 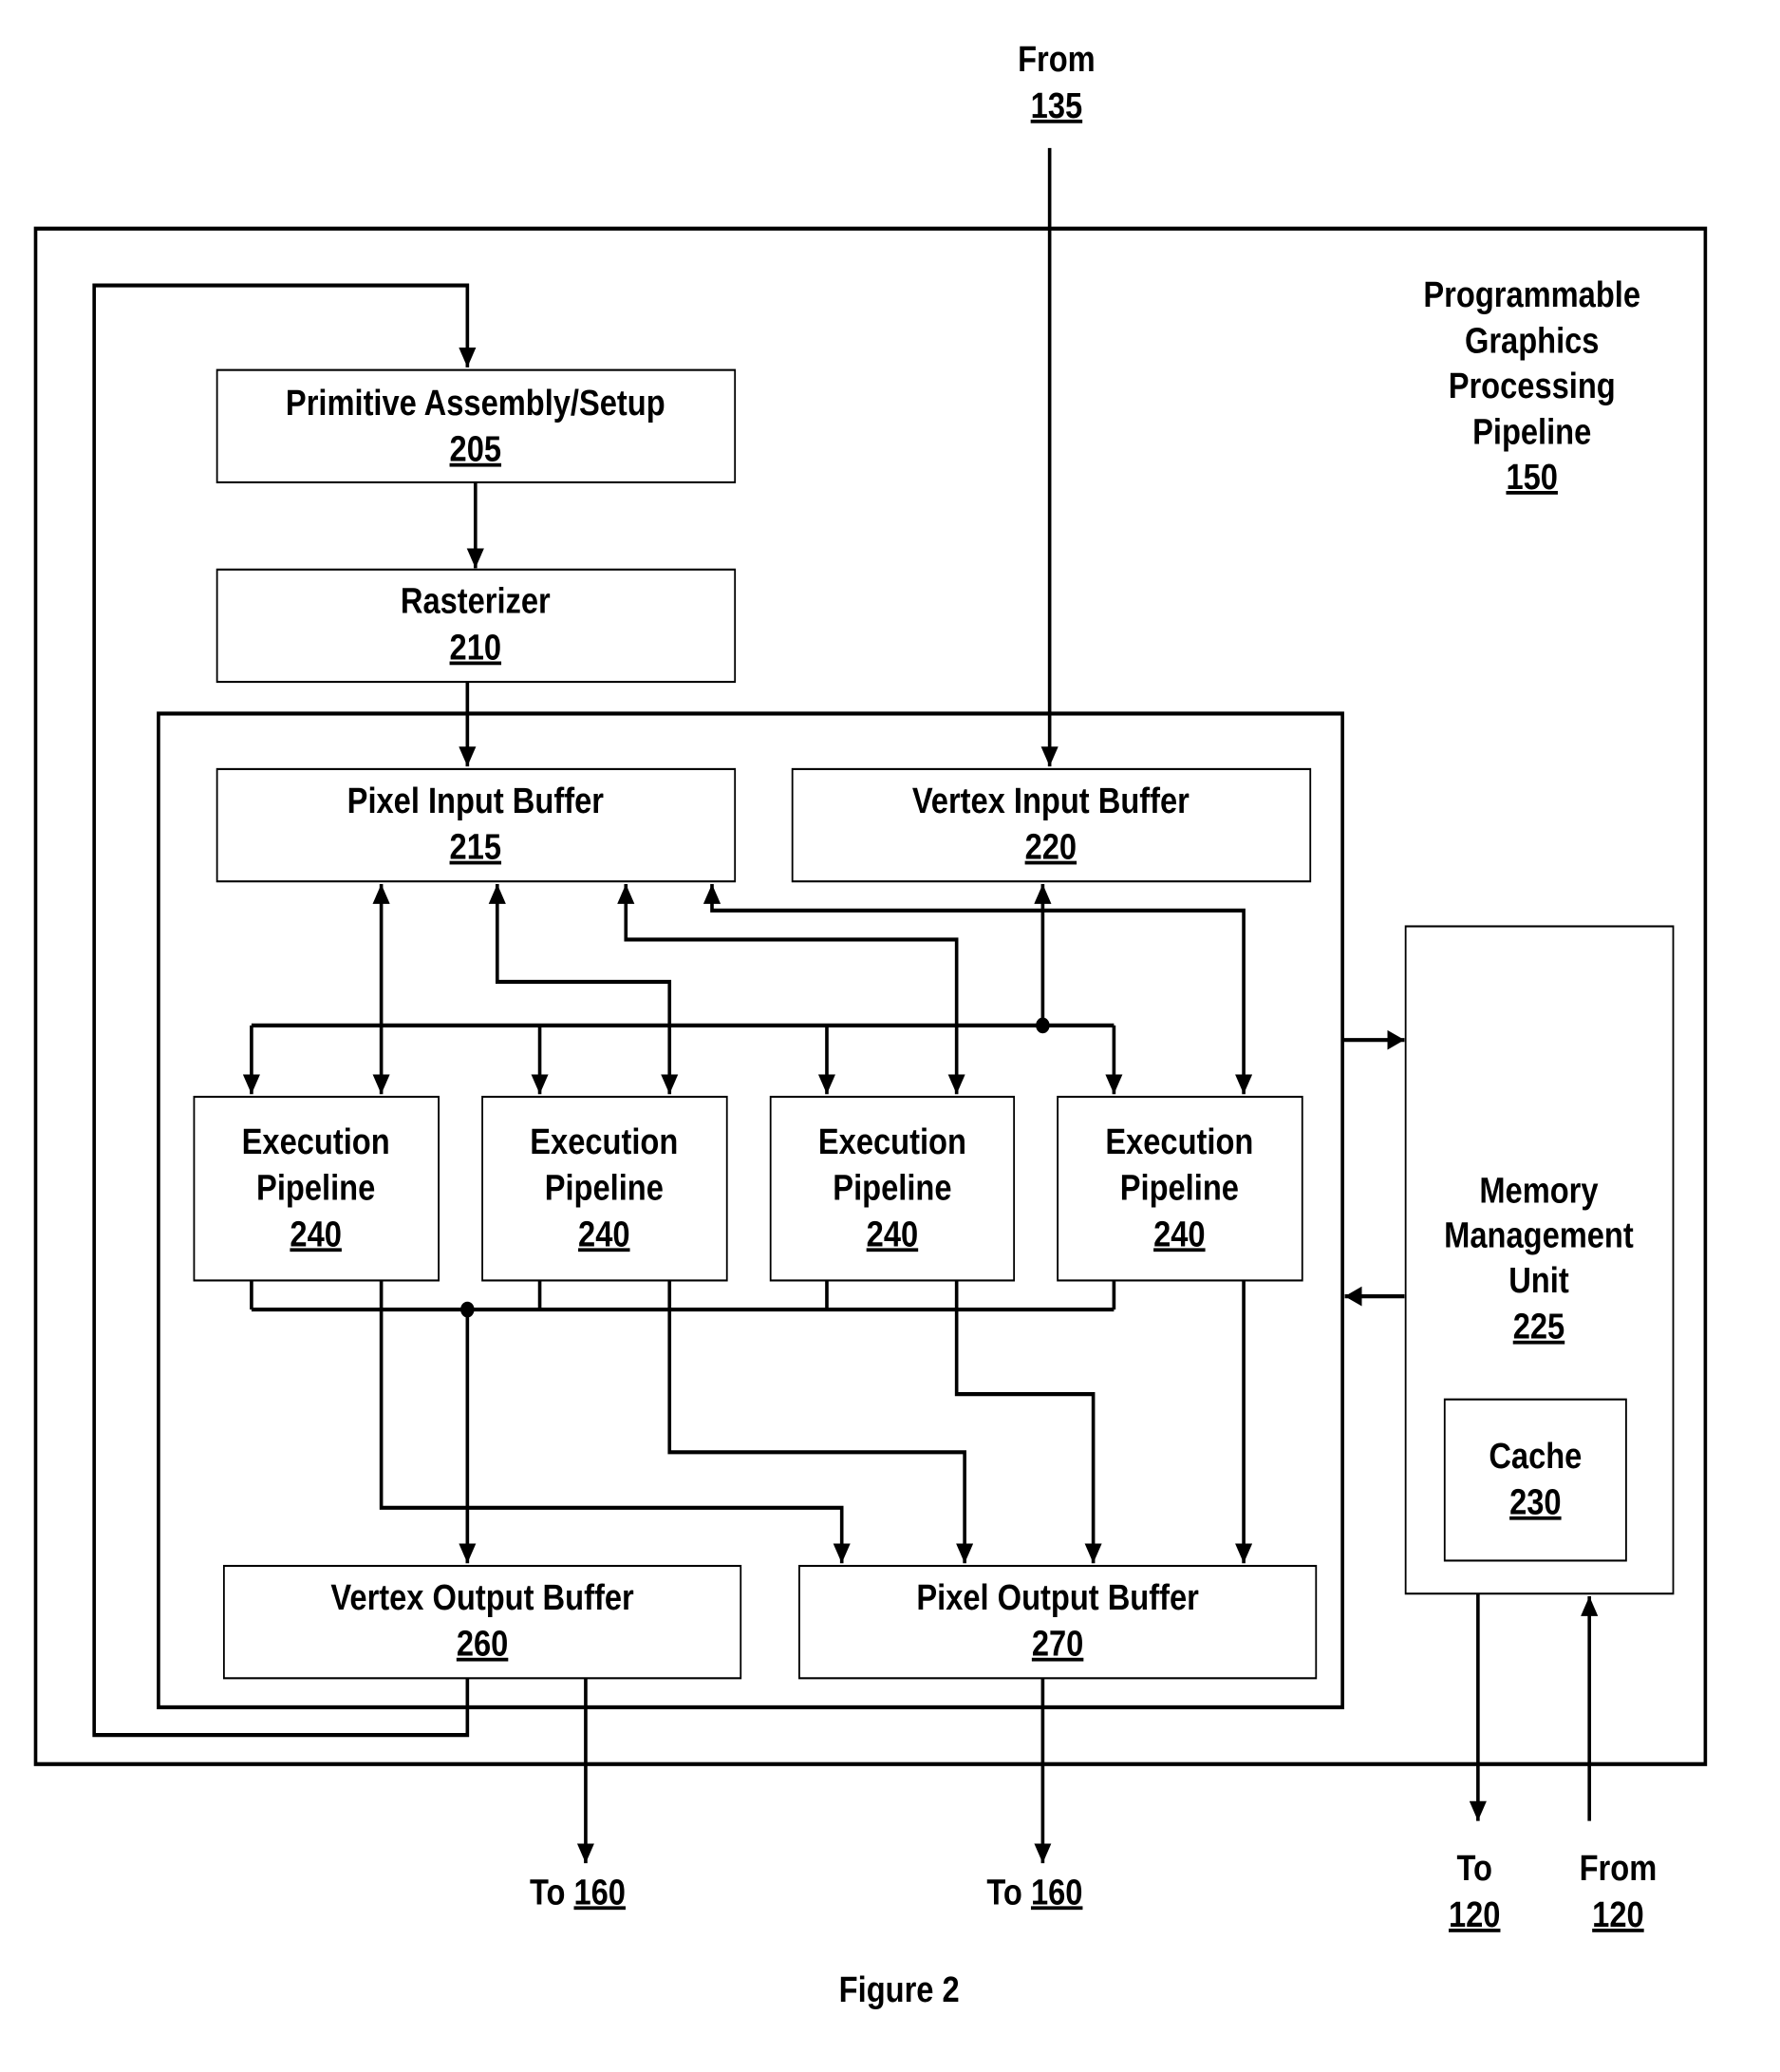 I want to click on pixel-input-buffer-label: Pixel Input Buffer, so click(x=476, y=801).